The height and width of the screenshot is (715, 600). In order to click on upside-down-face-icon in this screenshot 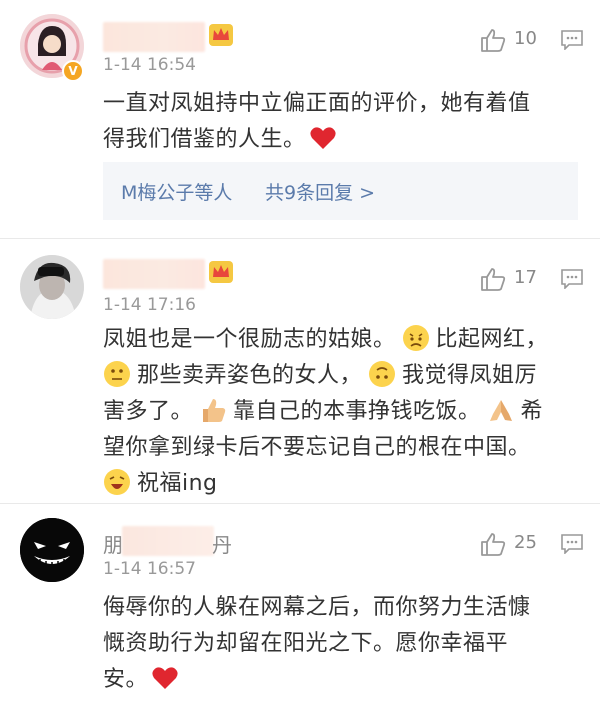, I will do `click(382, 374)`.